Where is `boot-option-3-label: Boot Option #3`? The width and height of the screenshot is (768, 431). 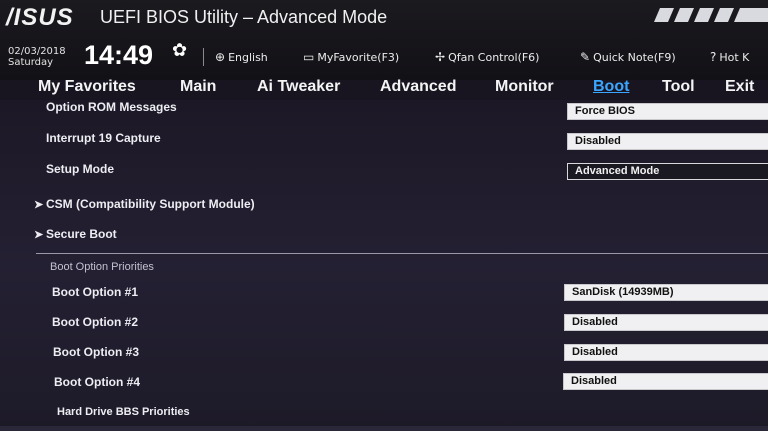
boot-option-3-label: Boot Option #3 is located at coordinates (96, 352).